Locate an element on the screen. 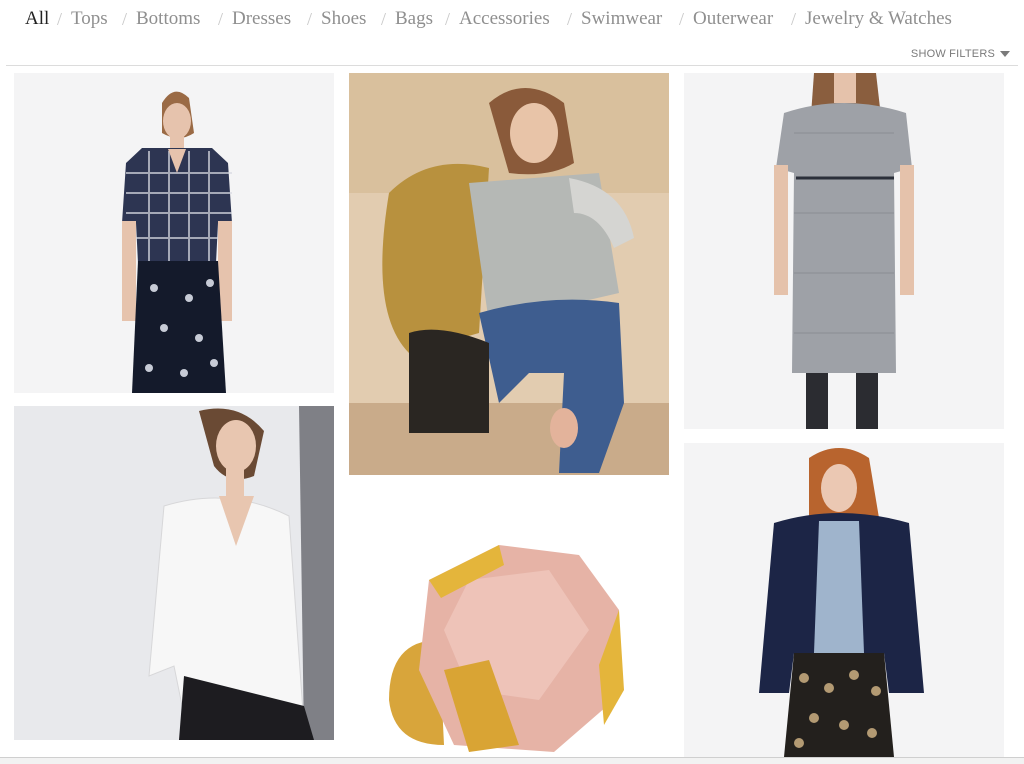  nav-item-tops: Tops is located at coordinates (89, 19).